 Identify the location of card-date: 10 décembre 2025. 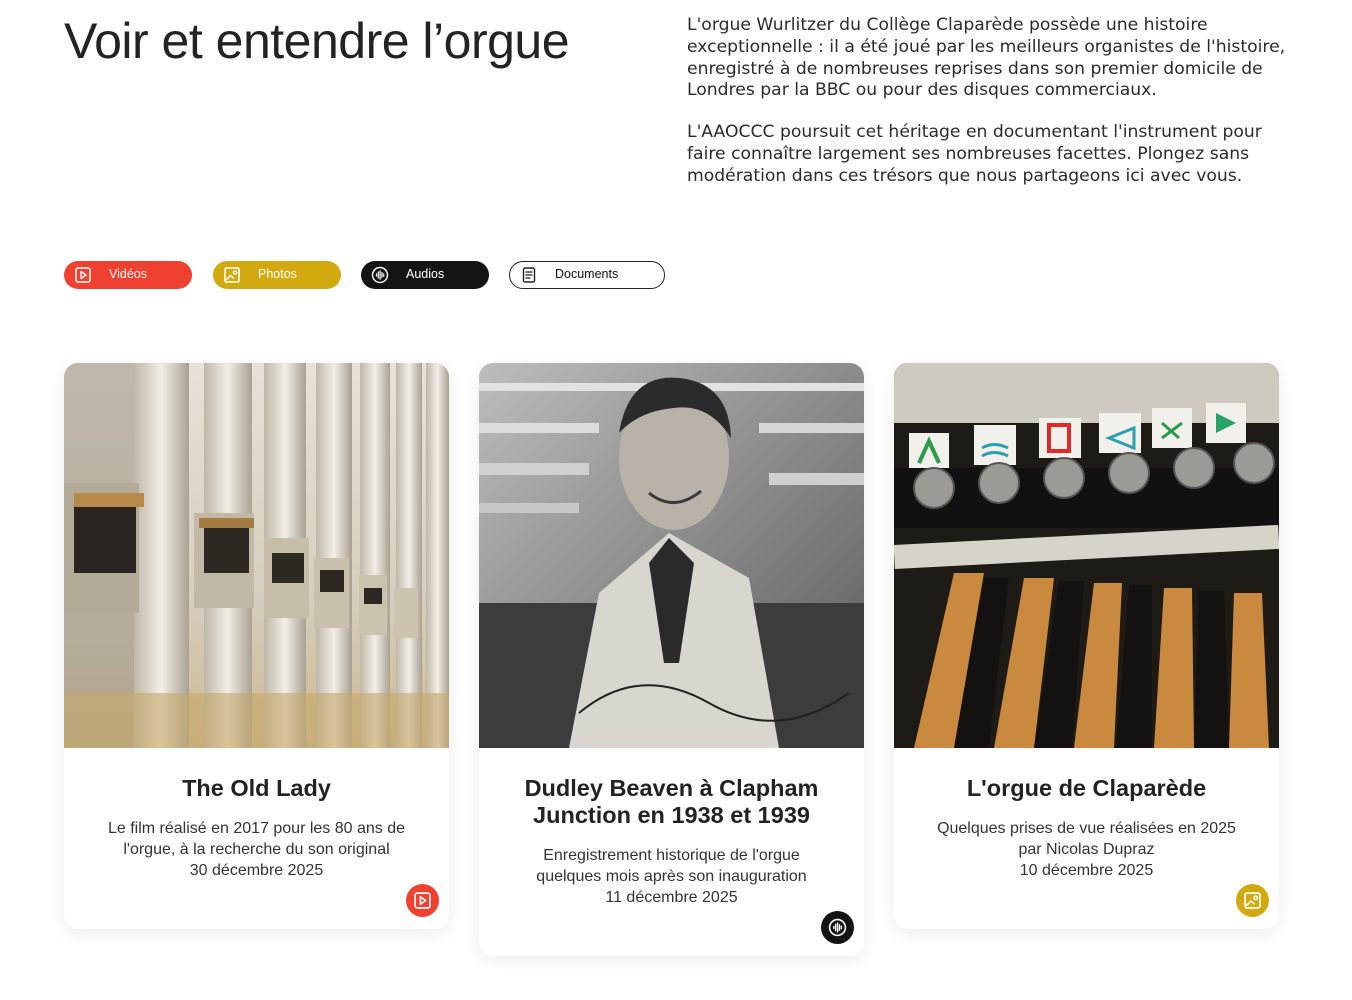
(1086, 870).